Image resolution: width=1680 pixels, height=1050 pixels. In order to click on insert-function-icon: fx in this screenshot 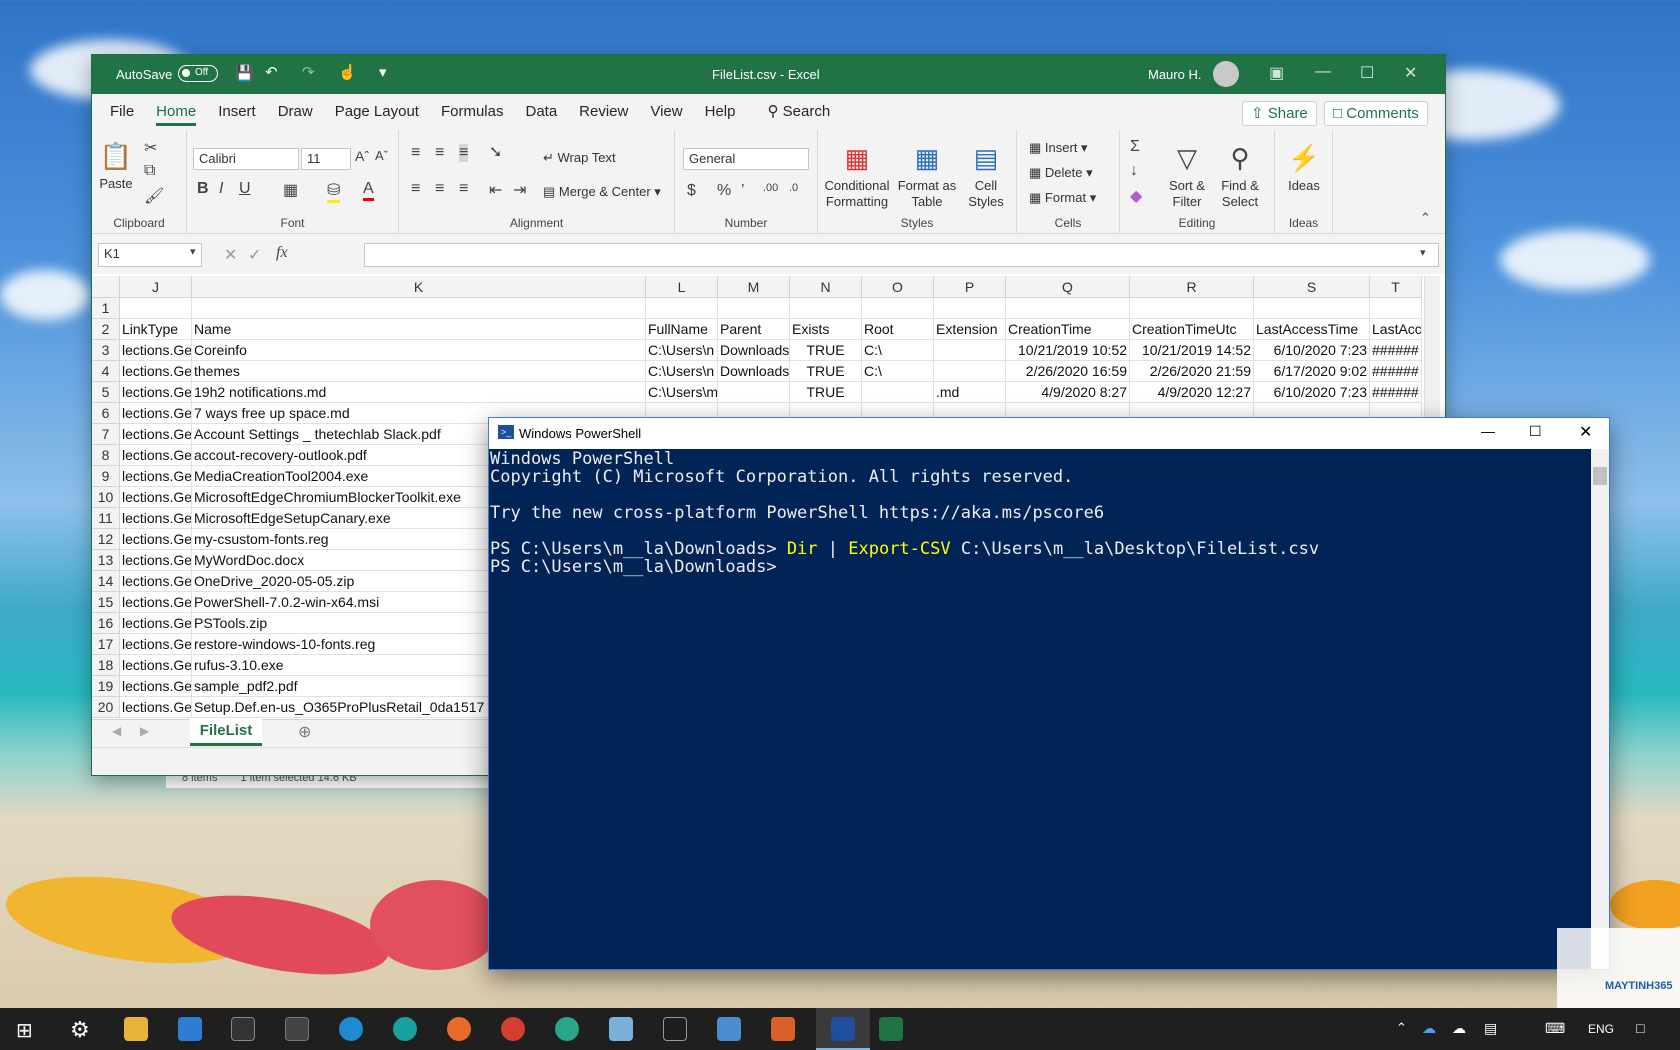, I will do `click(282, 253)`.